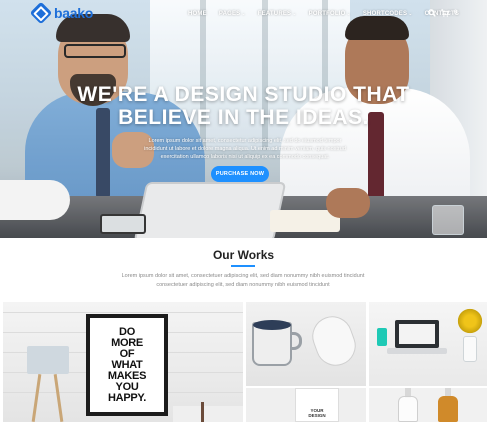 The height and width of the screenshot is (422, 487). I want to click on section-title: Our Works, so click(243, 255).